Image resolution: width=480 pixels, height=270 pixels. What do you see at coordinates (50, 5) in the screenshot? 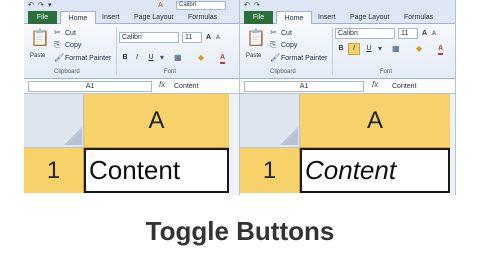
I see `customize-qat-icon: ▾` at bounding box center [50, 5].